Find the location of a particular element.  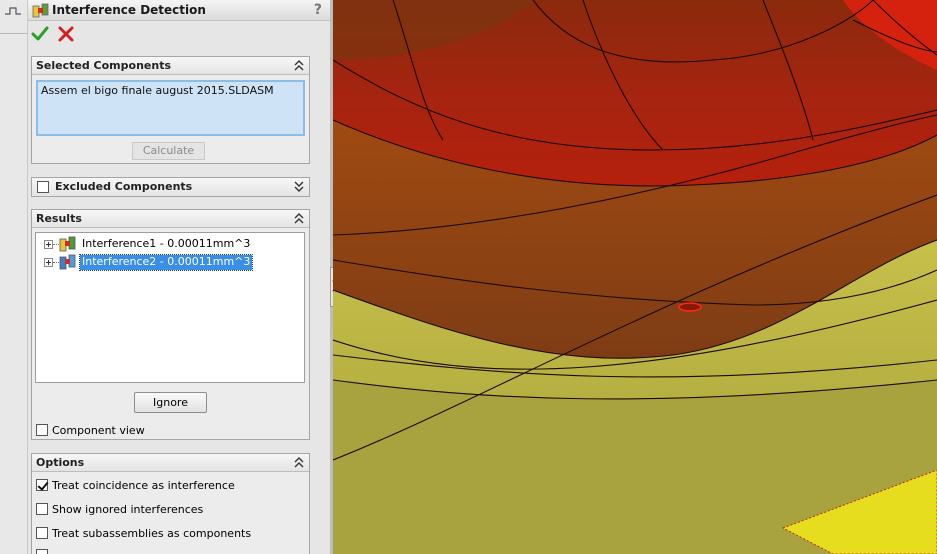

x-icon is located at coordinates (66, 34).